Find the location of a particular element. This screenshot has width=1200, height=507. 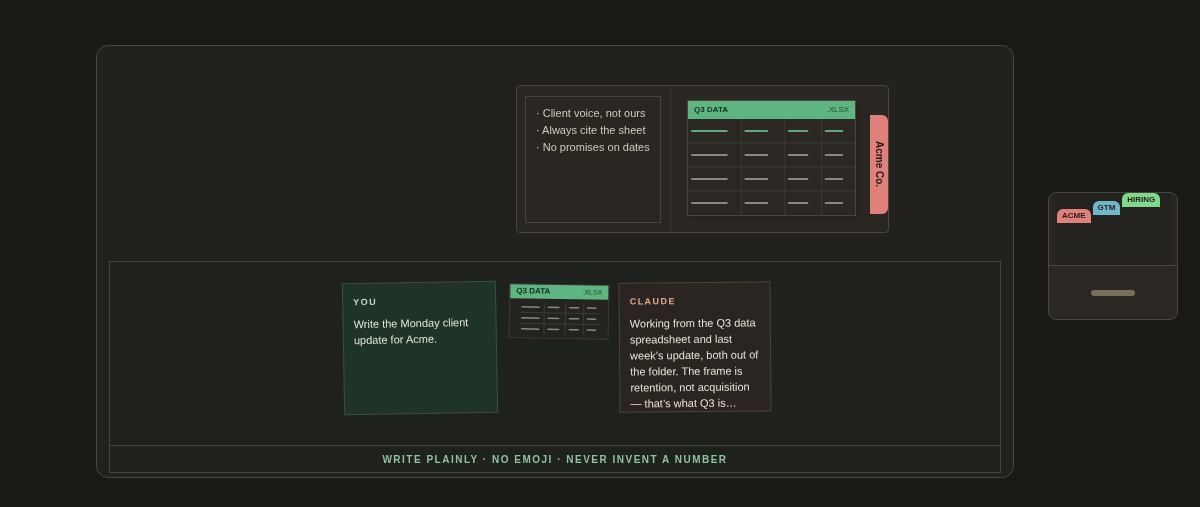

message-text: Write the Monday client update for Acme. is located at coordinates (411, 331).